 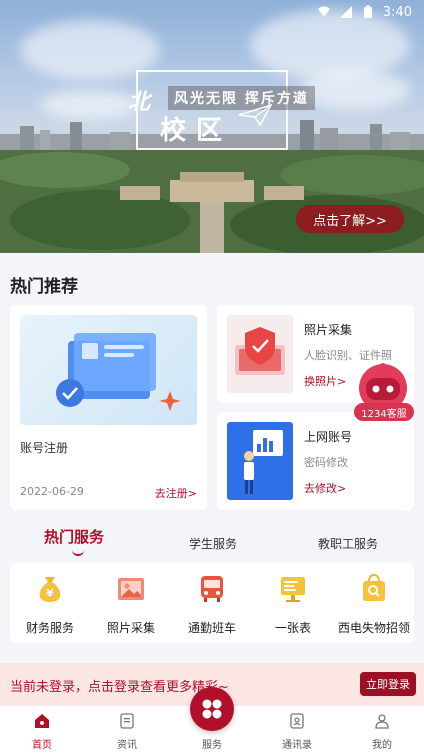 I want to click on paper-plane-icon, so click(x=255, y=115).